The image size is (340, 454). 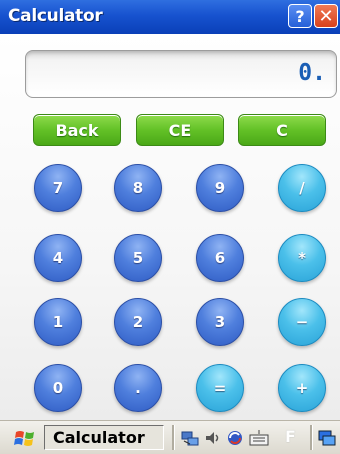 I want to click on sync-icon, so click(x=235, y=438).